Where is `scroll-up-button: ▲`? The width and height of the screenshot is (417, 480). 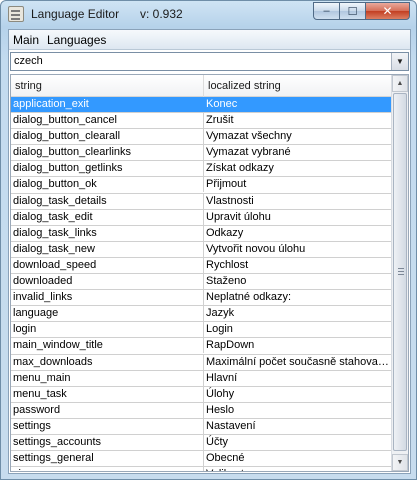
scroll-up-button: ▲ is located at coordinates (400, 83).